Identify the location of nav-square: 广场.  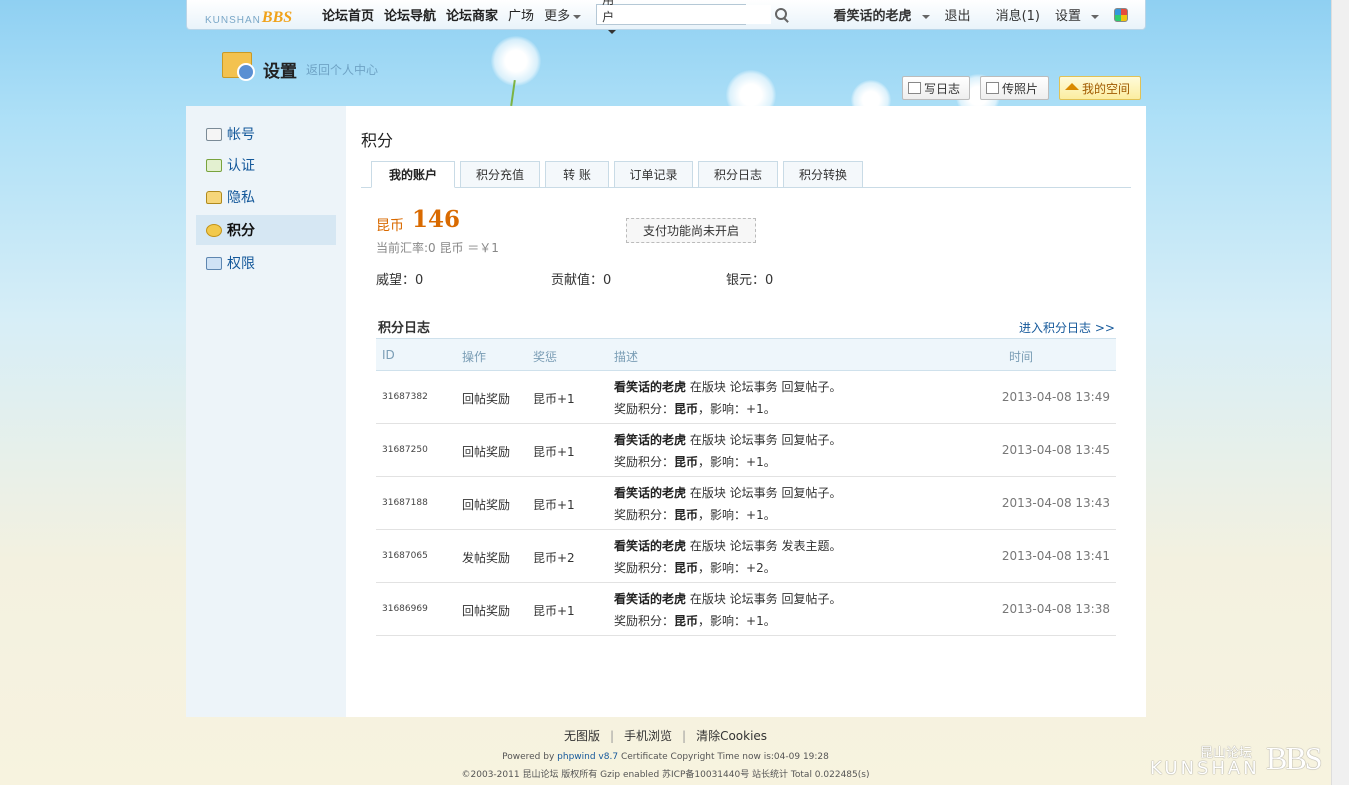
(521, 14).